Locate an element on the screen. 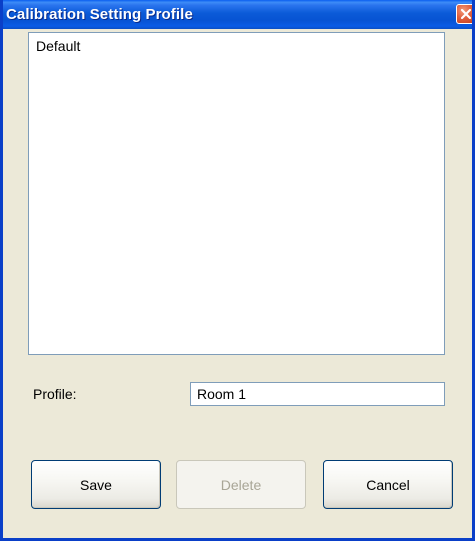 The image size is (475, 541). profile-name-input is located at coordinates (317, 394).